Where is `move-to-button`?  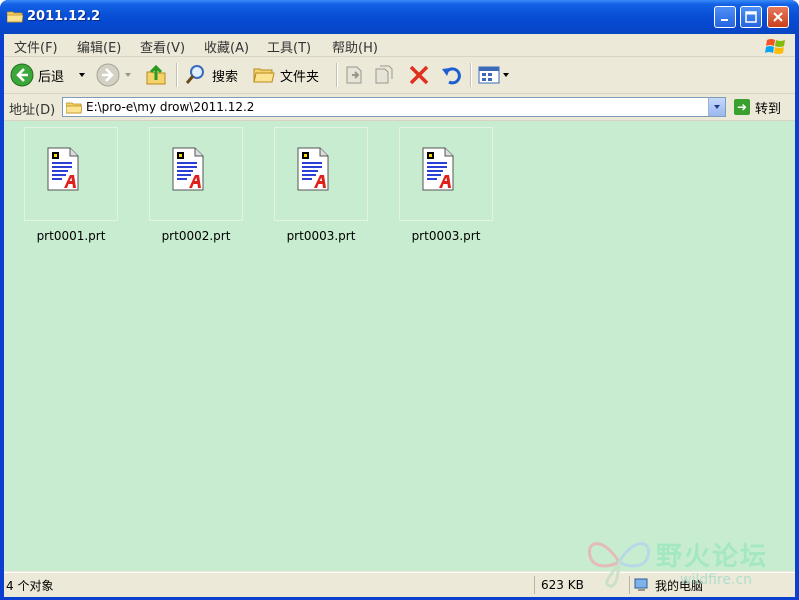 move-to-button is located at coordinates (354, 75).